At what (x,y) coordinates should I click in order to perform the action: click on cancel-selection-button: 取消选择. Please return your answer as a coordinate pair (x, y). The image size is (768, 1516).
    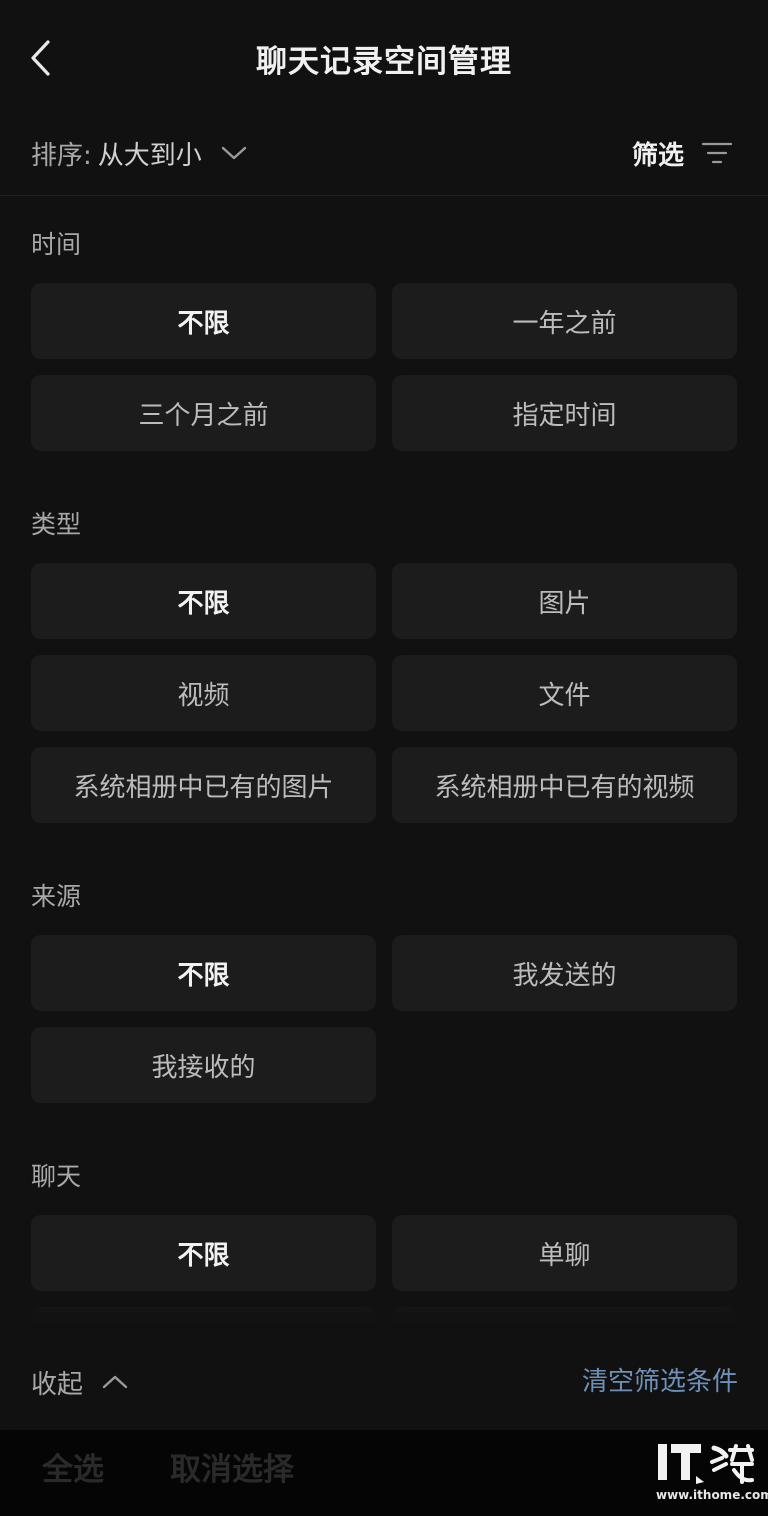
    Looking at the image, I should click on (232, 1466).